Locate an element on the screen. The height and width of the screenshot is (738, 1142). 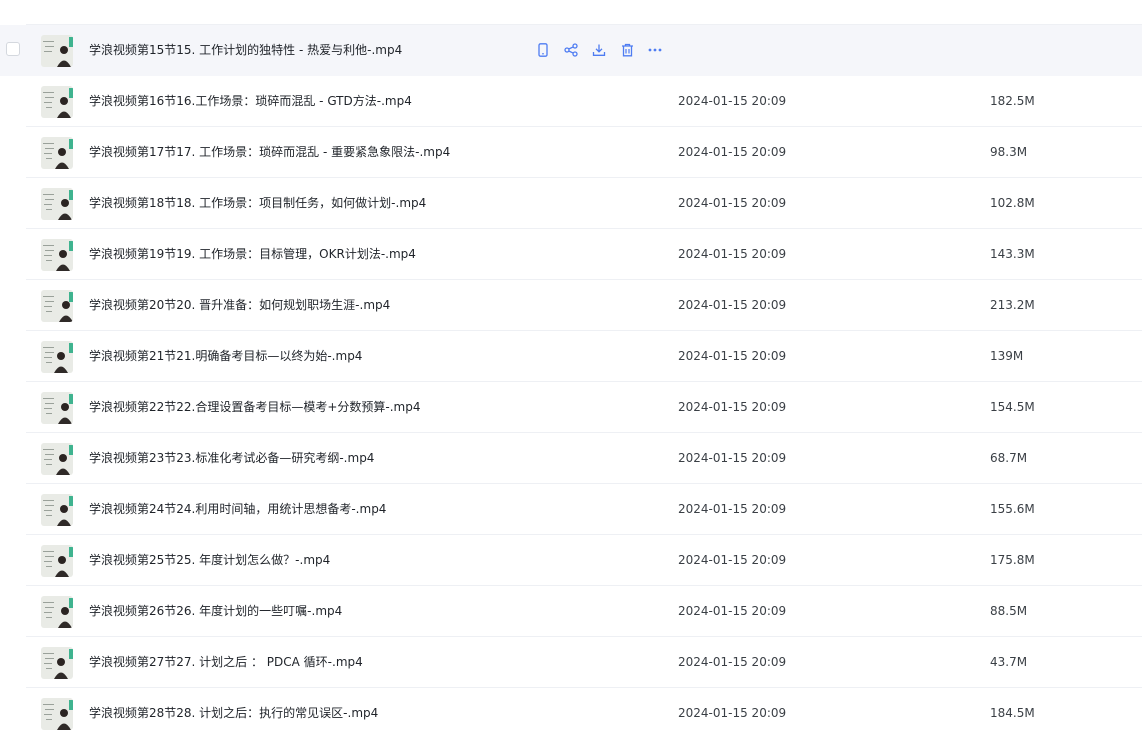
file-name: 学浪视频第24节24.利用时间轴，用统计思想备考-.mp4 is located at coordinates (237, 509).